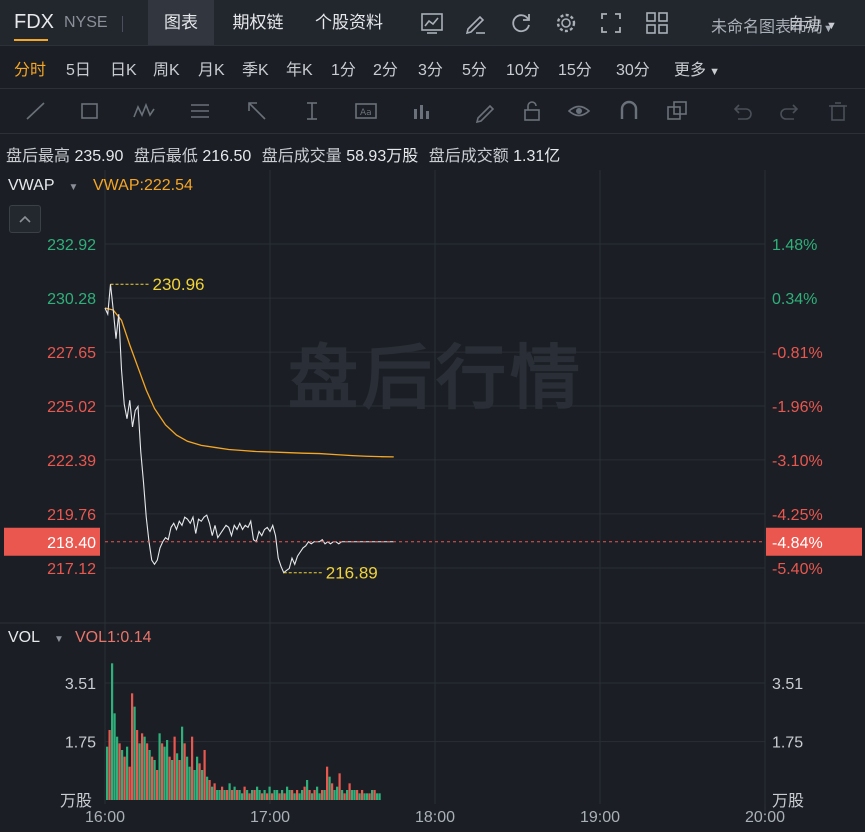 This screenshot has width=865, height=832. What do you see at coordinates (600, 817) in the screenshot?
I see `x-tick-label: 19:00` at bounding box center [600, 817].